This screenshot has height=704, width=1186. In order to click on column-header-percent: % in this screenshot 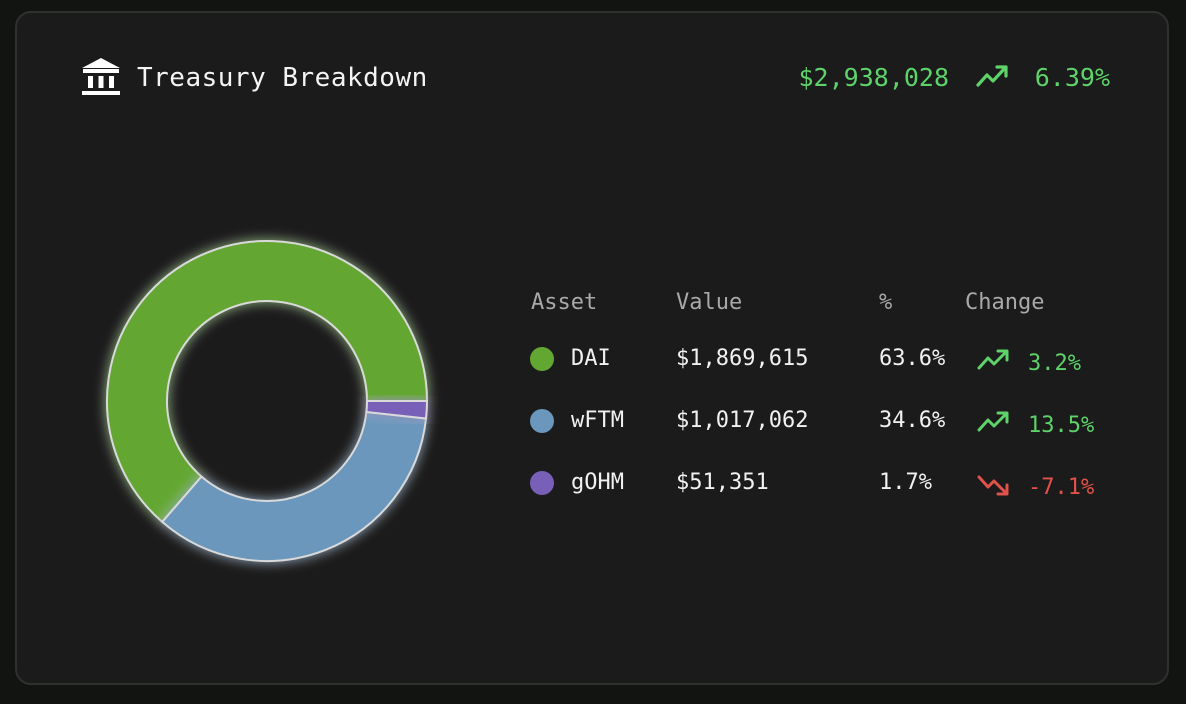, I will do `click(886, 302)`.